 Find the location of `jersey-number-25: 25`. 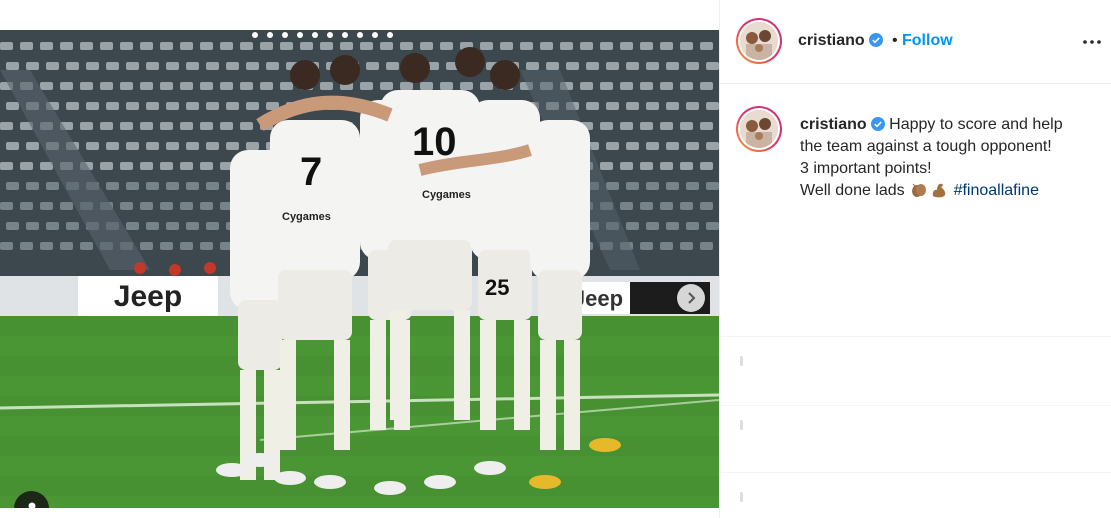

jersey-number-25: 25 is located at coordinates (497, 287).